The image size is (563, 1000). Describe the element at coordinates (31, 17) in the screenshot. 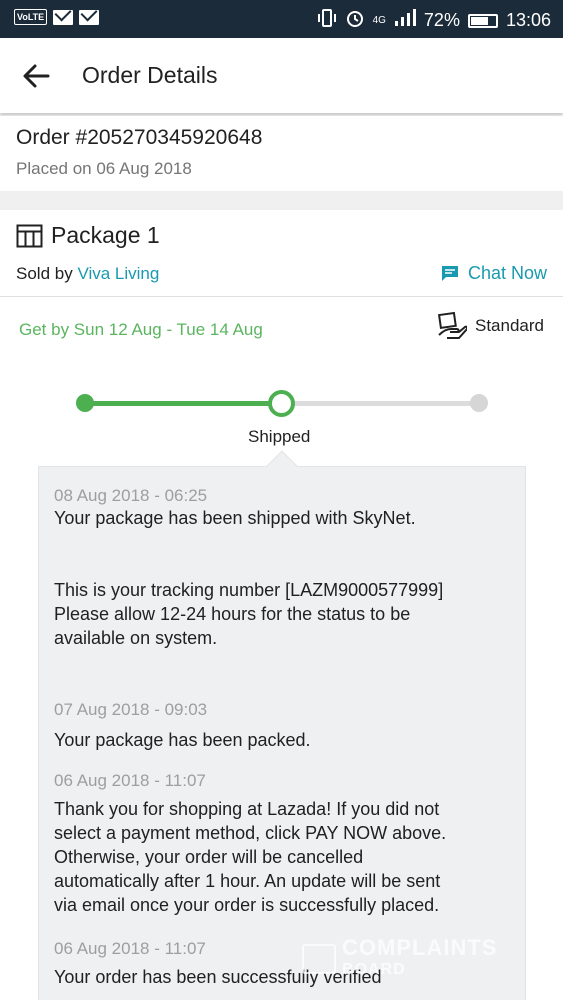

I see `volte-icon: VoLTE` at that location.